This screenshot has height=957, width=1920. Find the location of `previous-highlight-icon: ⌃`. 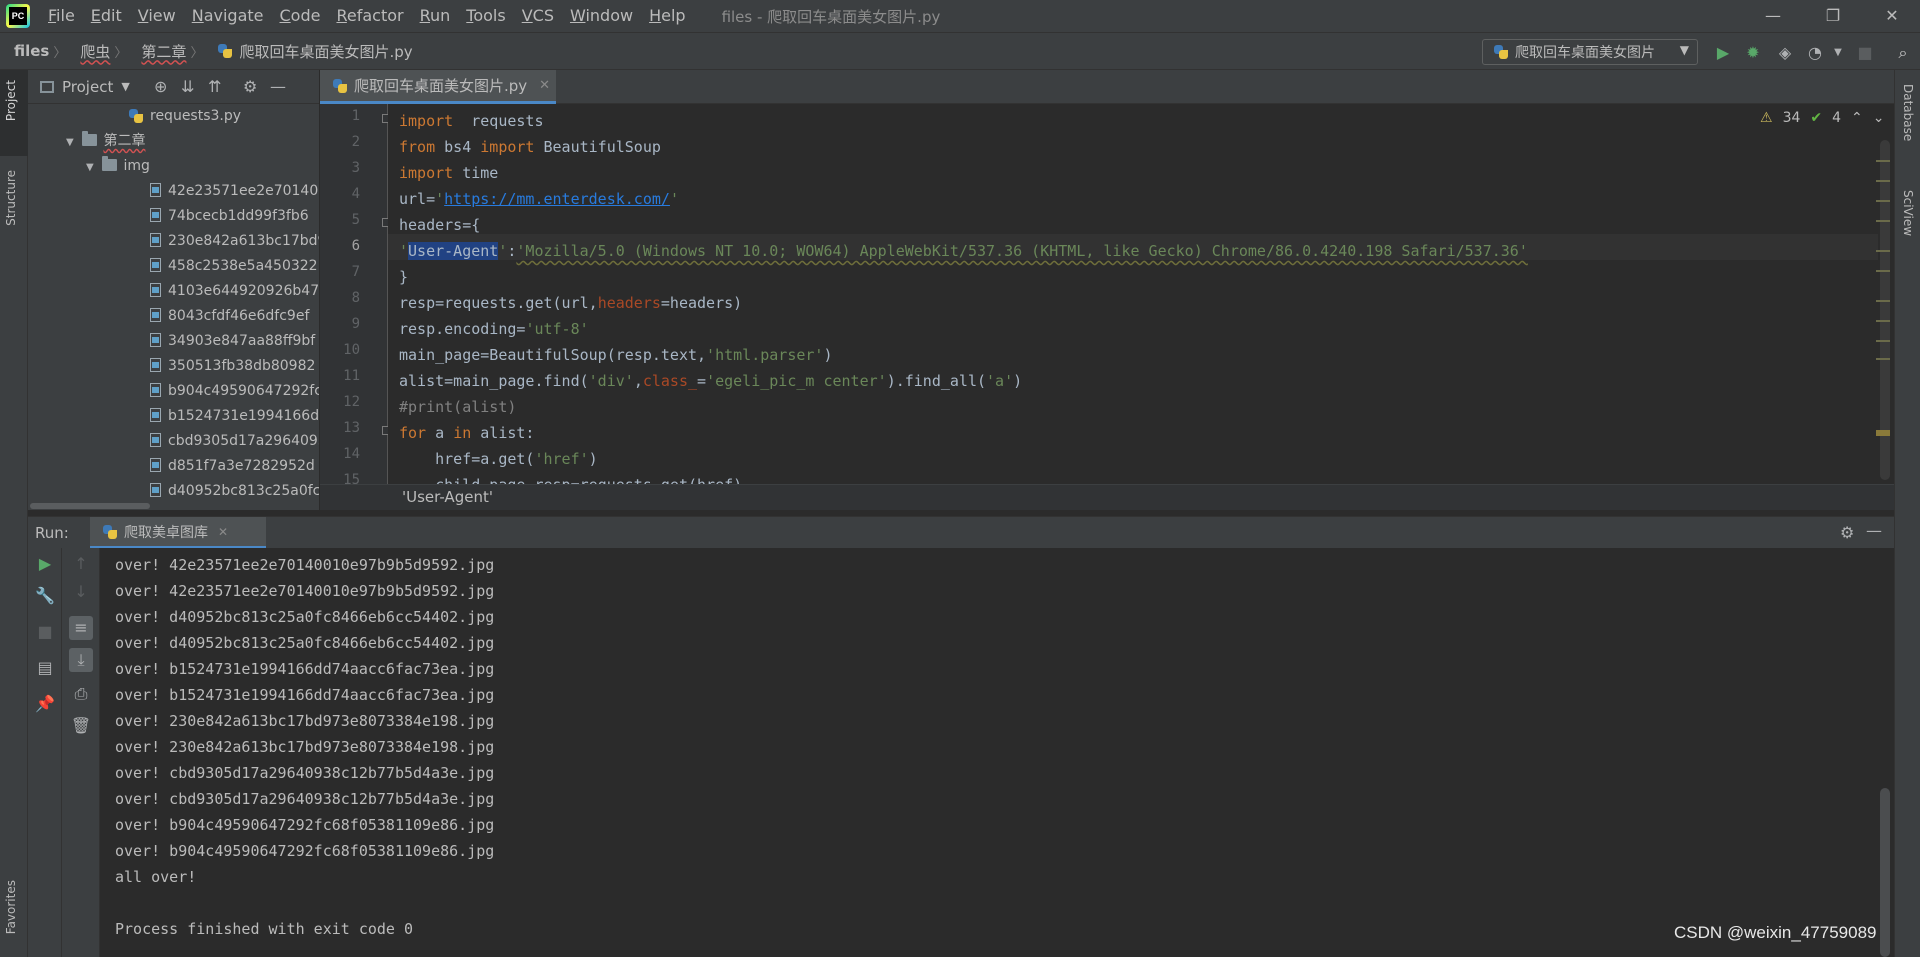

previous-highlight-icon: ⌃ is located at coordinates (1857, 118).